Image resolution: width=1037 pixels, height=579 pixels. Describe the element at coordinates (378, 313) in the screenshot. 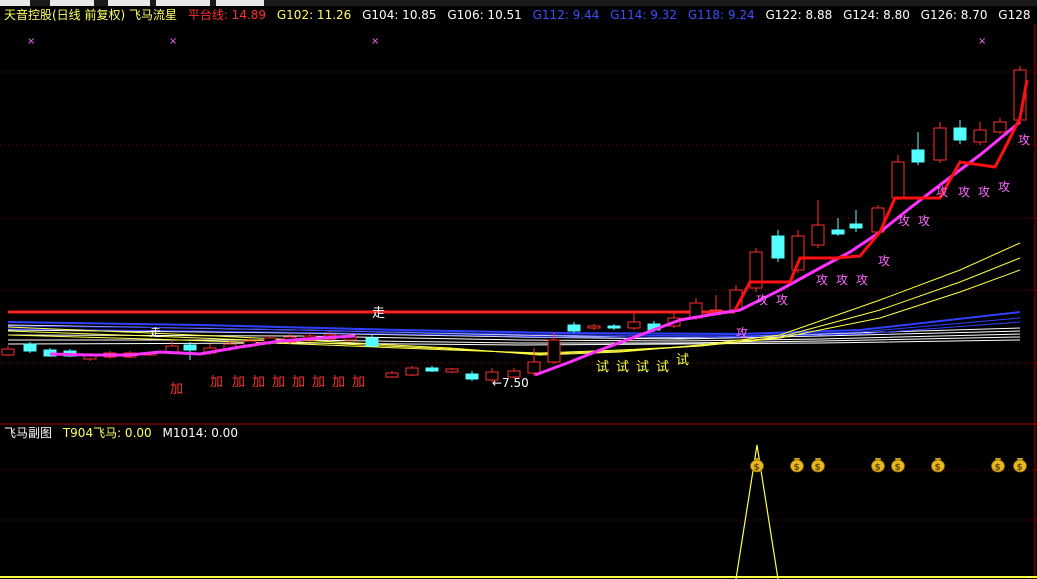

I see `zou-label: 走` at that location.